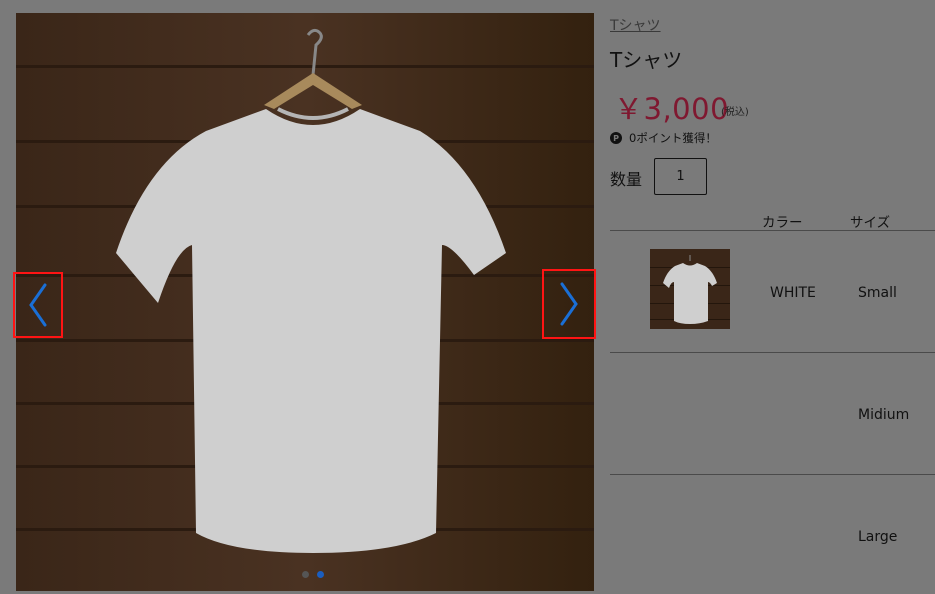 The height and width of the screenshot is (594, 935). I want to click on carousel-next-button, so click(569, 304).